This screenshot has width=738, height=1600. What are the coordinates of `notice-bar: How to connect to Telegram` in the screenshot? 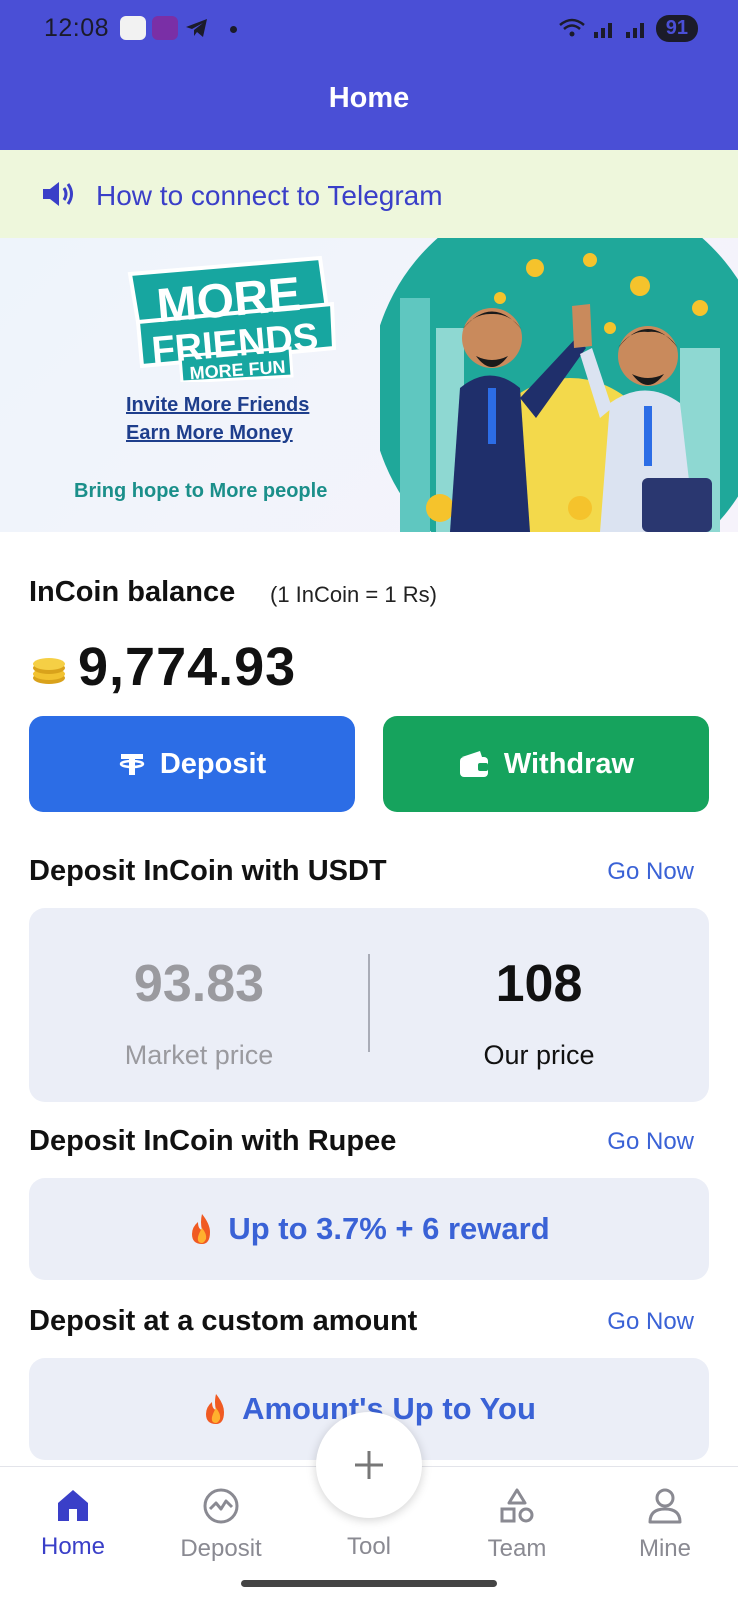 It's located at (369, 194).